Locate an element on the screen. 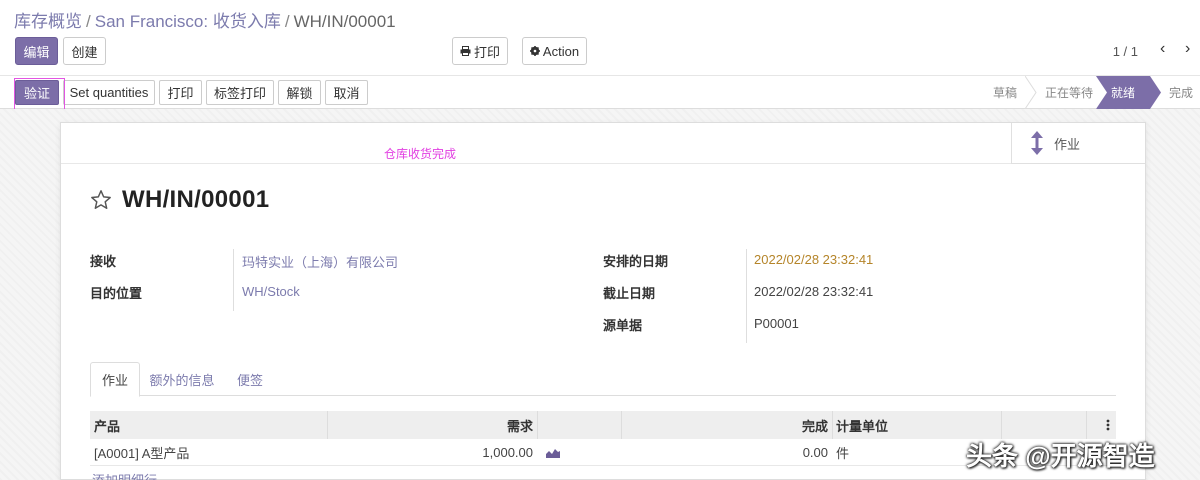 This screenshot has height=480, width=1200. print-dropdown-button: 打印 is located at coordinates (480, 51).